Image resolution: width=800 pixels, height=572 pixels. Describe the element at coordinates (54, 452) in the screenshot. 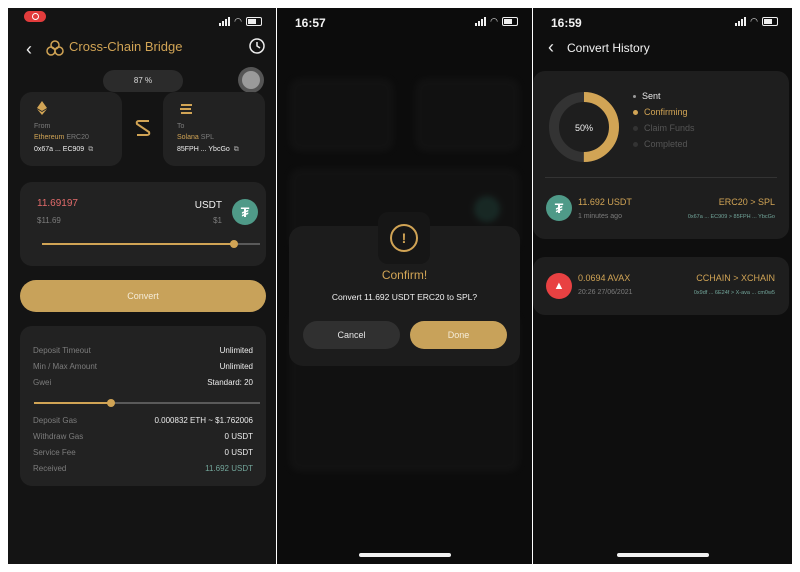

I see `fee-label: Service Fee` at that location.